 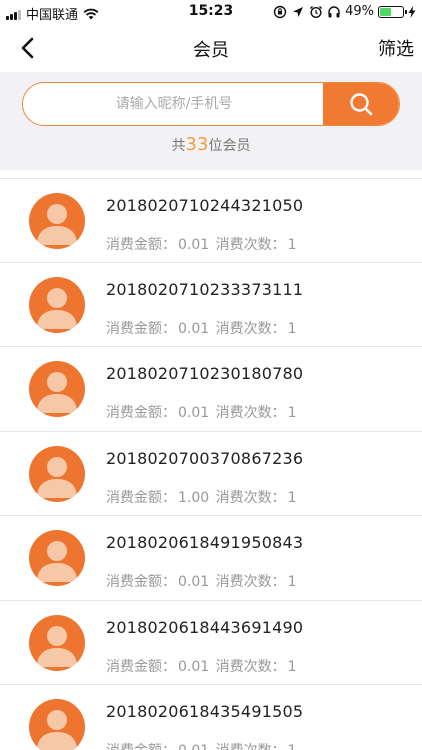 What do you see at coordinates (396, 48) in the screenshot?
I see `filter-button: 筛选` at bounding box center [396, 48].